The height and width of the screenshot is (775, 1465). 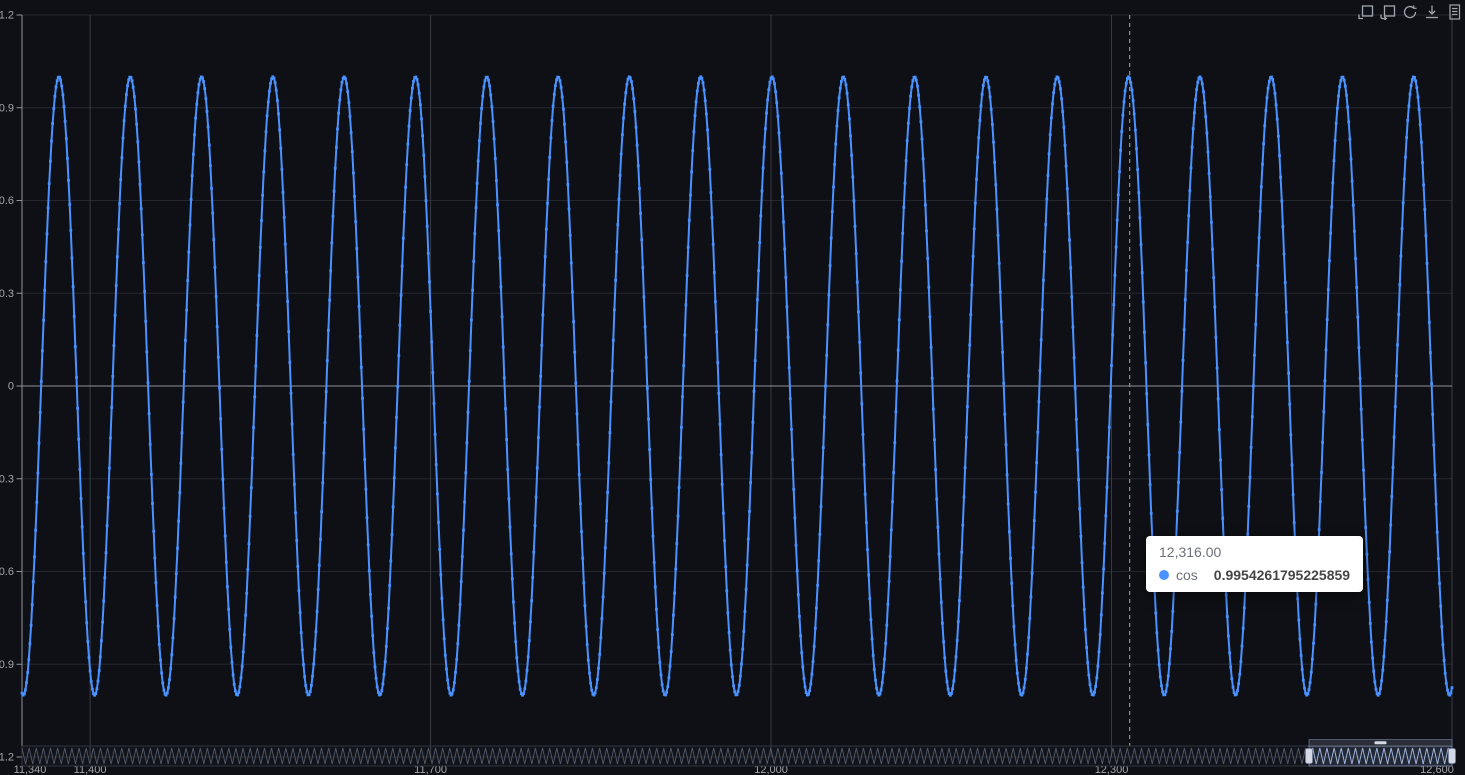 What do you see at coordinates (7, 294) in the screenshot?
I see `y-axis-label: 0.3` at bounding box center [7, 294].